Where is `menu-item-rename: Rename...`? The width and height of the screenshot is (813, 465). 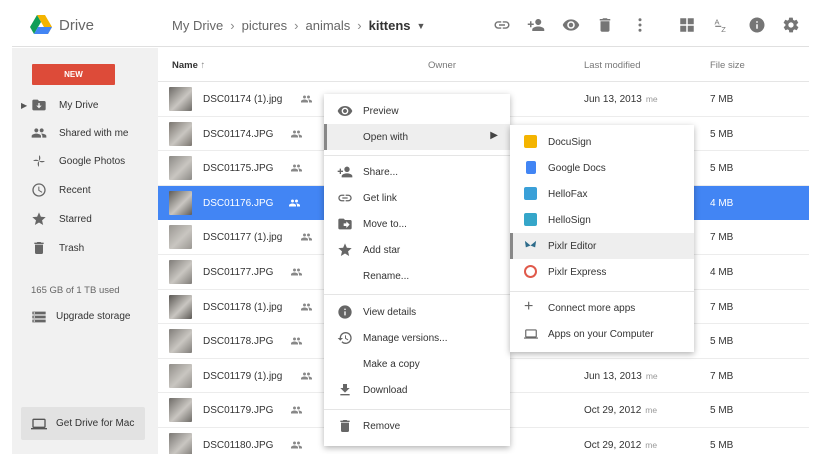
menu-item-rename: Rename... is located at coordinates (417, 276).